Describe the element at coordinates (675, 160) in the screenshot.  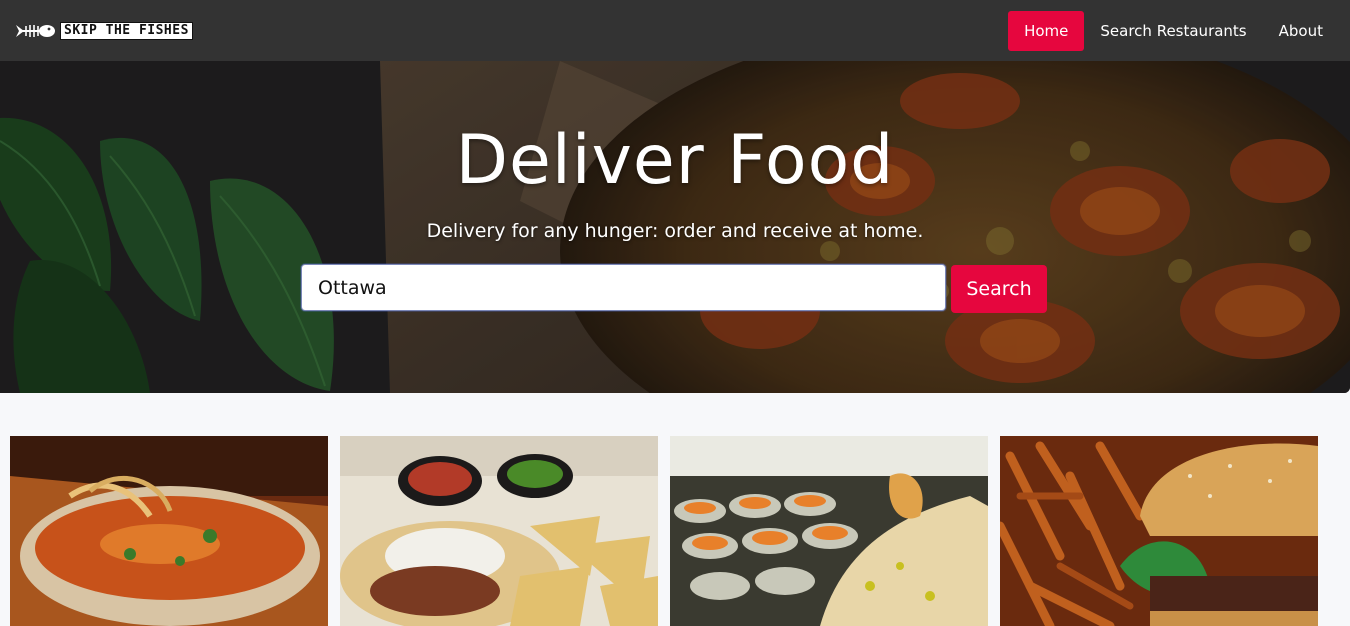
I see `hero-title: Deliver Food` at that location.